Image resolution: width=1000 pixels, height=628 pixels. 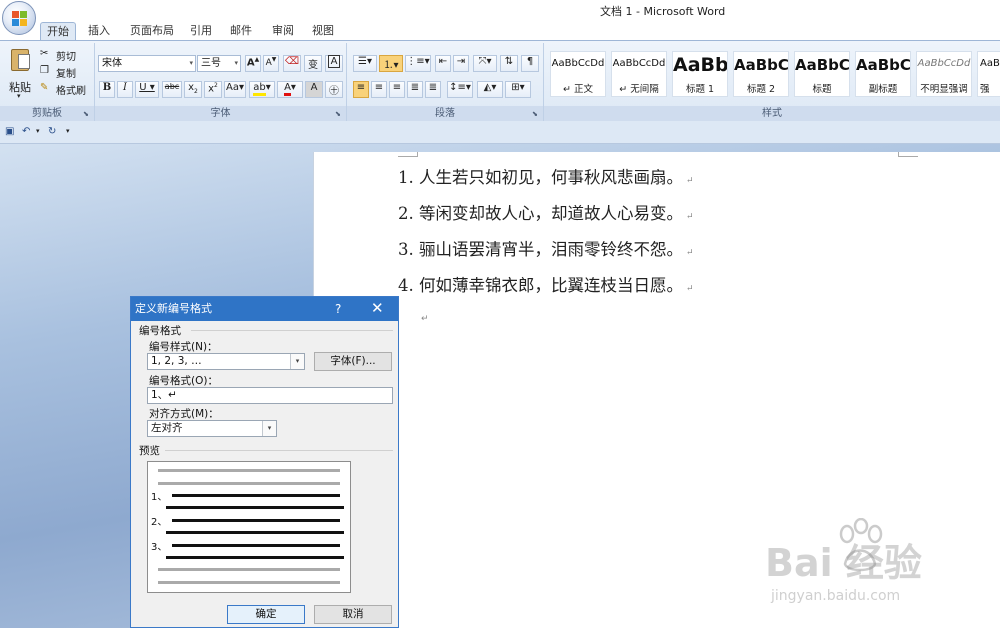 I want to click on tab-insert: 插入, so click(x=99, y=31).